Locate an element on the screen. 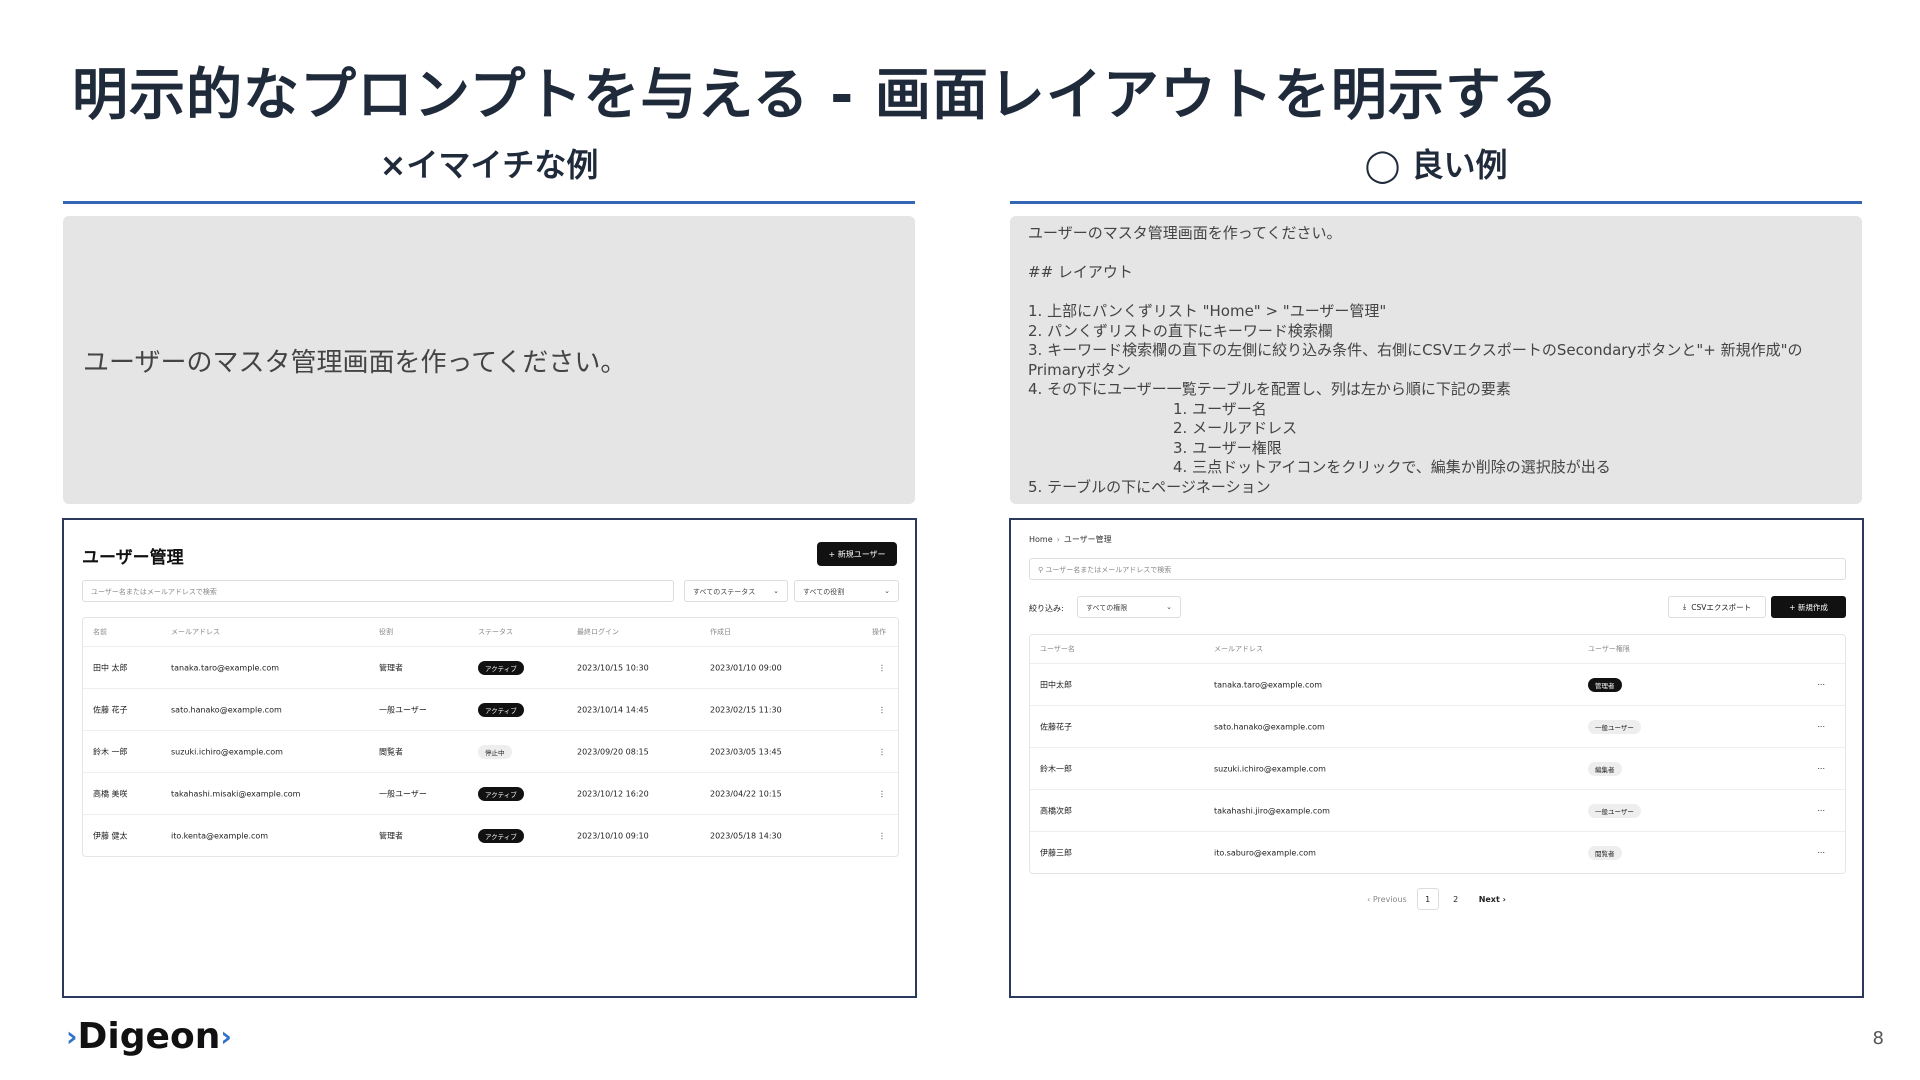  cell-last-login: 2023/10/15 10:30 is located at coordinates (613, 667).